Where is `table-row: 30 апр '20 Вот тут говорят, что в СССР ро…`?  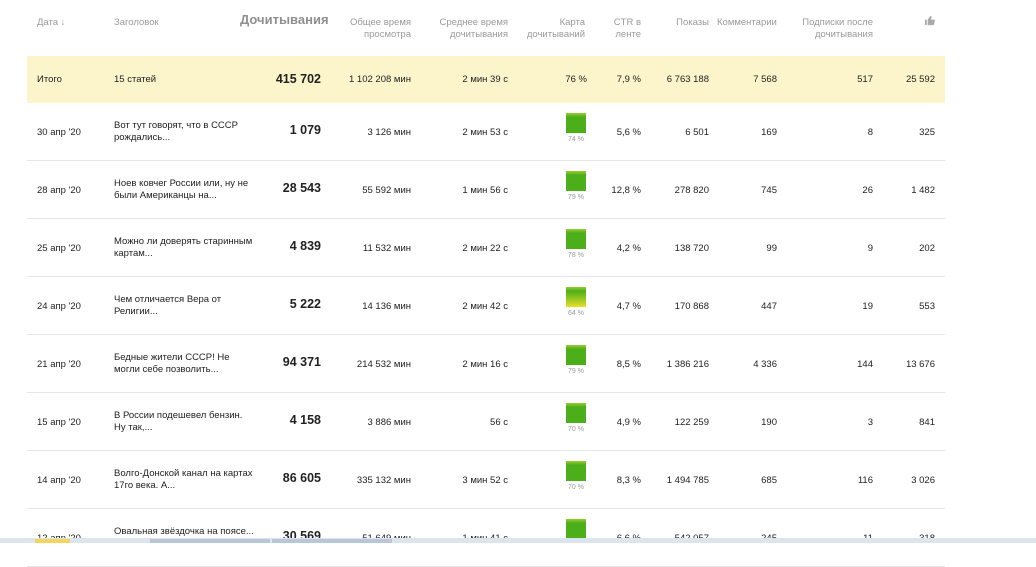
table-row: 30 апр '20 Вот тут говорят, что в СССР ро… is located at coordinates (486, 132).